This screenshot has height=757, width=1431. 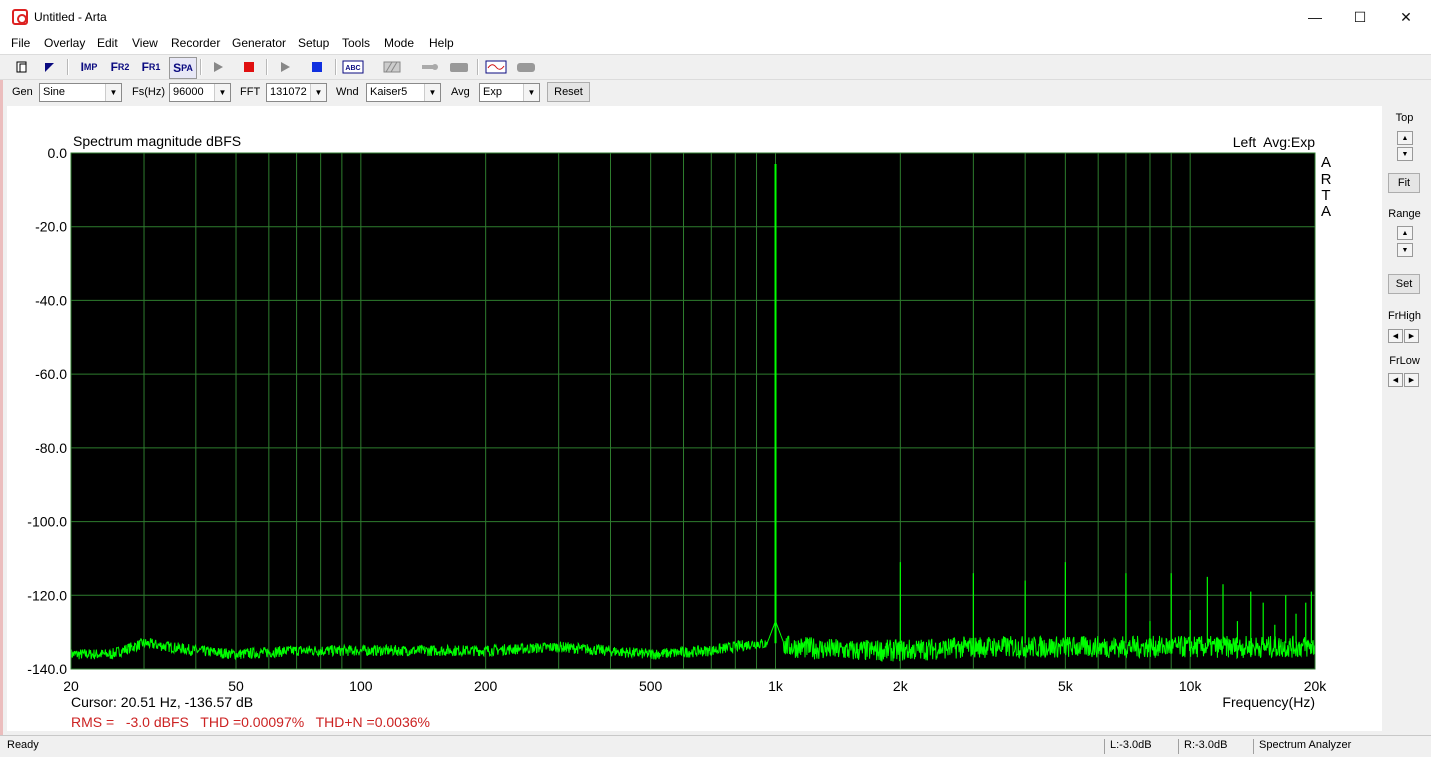 I want to click on menu-help: Help, so click(x=441, y=43).